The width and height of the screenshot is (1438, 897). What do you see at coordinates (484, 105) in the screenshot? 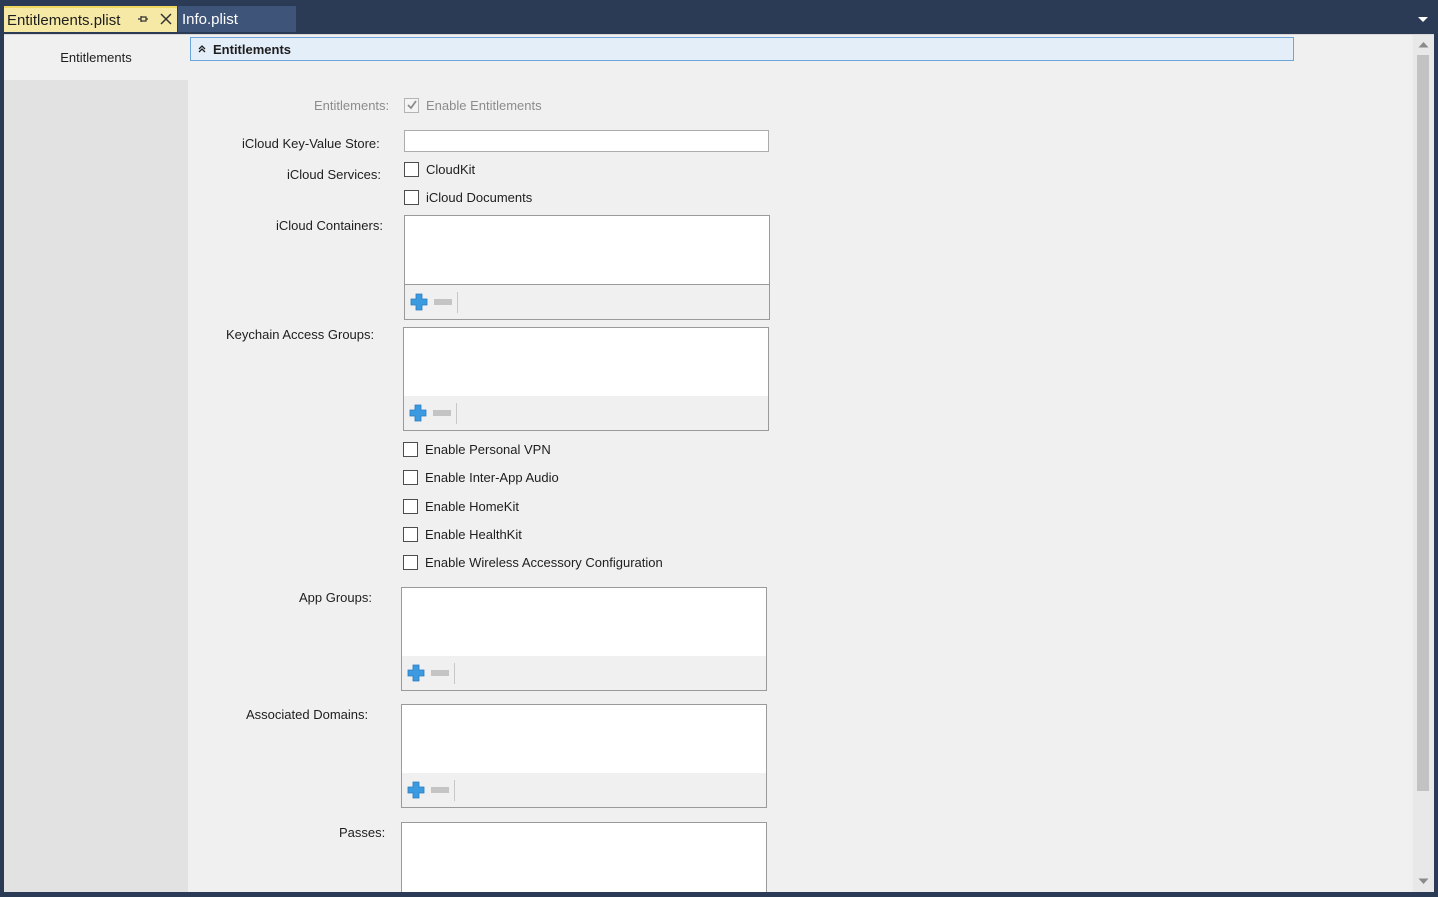
I see `enable-entitlements-label: Enable Entitlements` at bounding box center [484, 105].